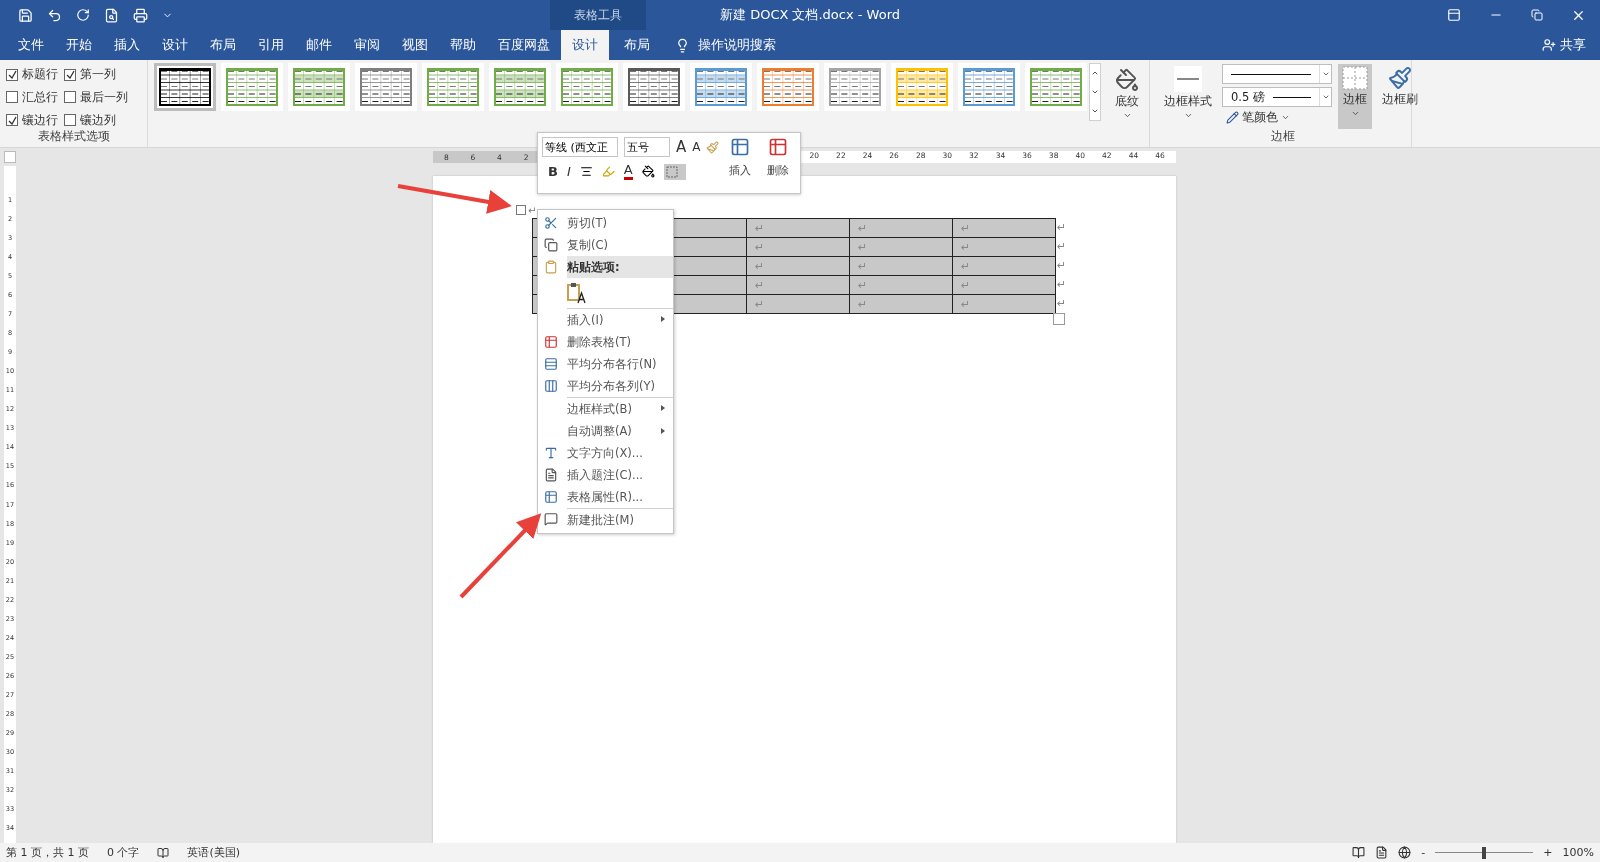  What do you see at coordinates (1127, 94) in the screenshot?
I see `shading-button: 底纹` at bounding box center [1127, 94].